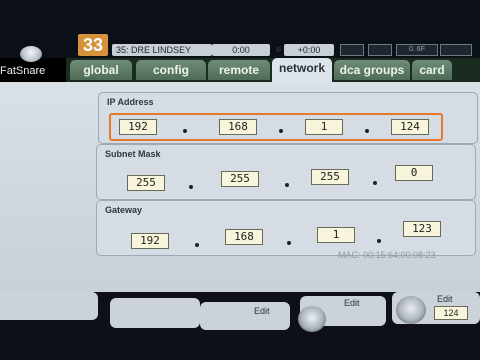 The width and height of the screenshot is (480, 360). Describe the element at coordinates (309, 50) in the screenshot. I see `time-readout-b: +0:00` at that location.